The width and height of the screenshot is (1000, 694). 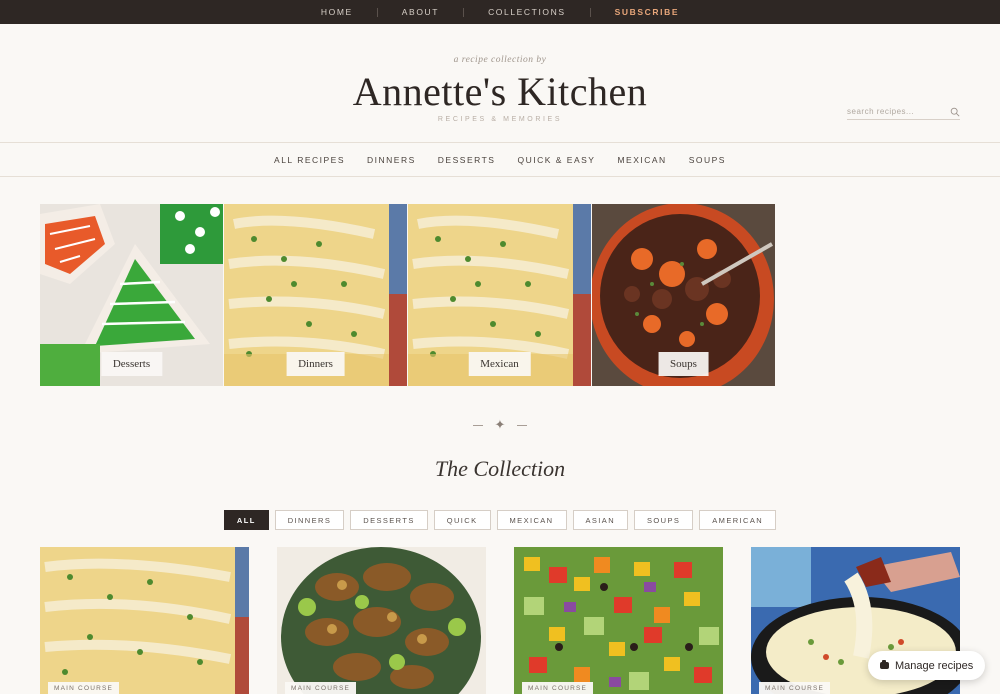 I want to click on nav-home-link: HOME, so click(x=337, y=12).